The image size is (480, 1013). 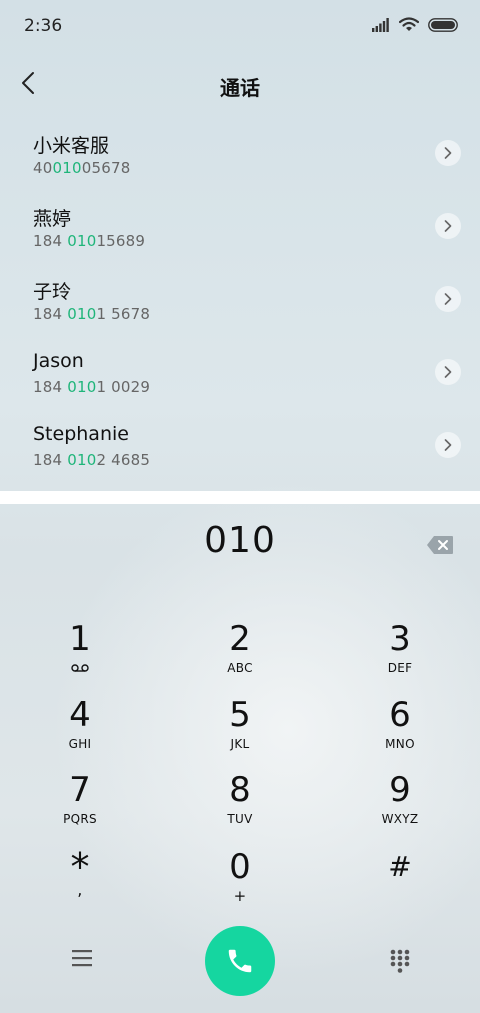 I want to click on key-digit: 1, so click(x=80, y=639).